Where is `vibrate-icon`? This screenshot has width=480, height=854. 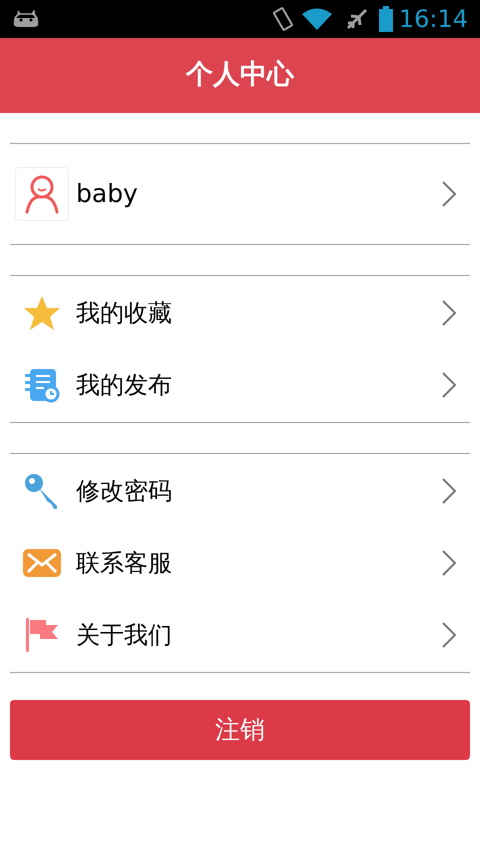 vibrate-icon is located at coordinates (282, 19).